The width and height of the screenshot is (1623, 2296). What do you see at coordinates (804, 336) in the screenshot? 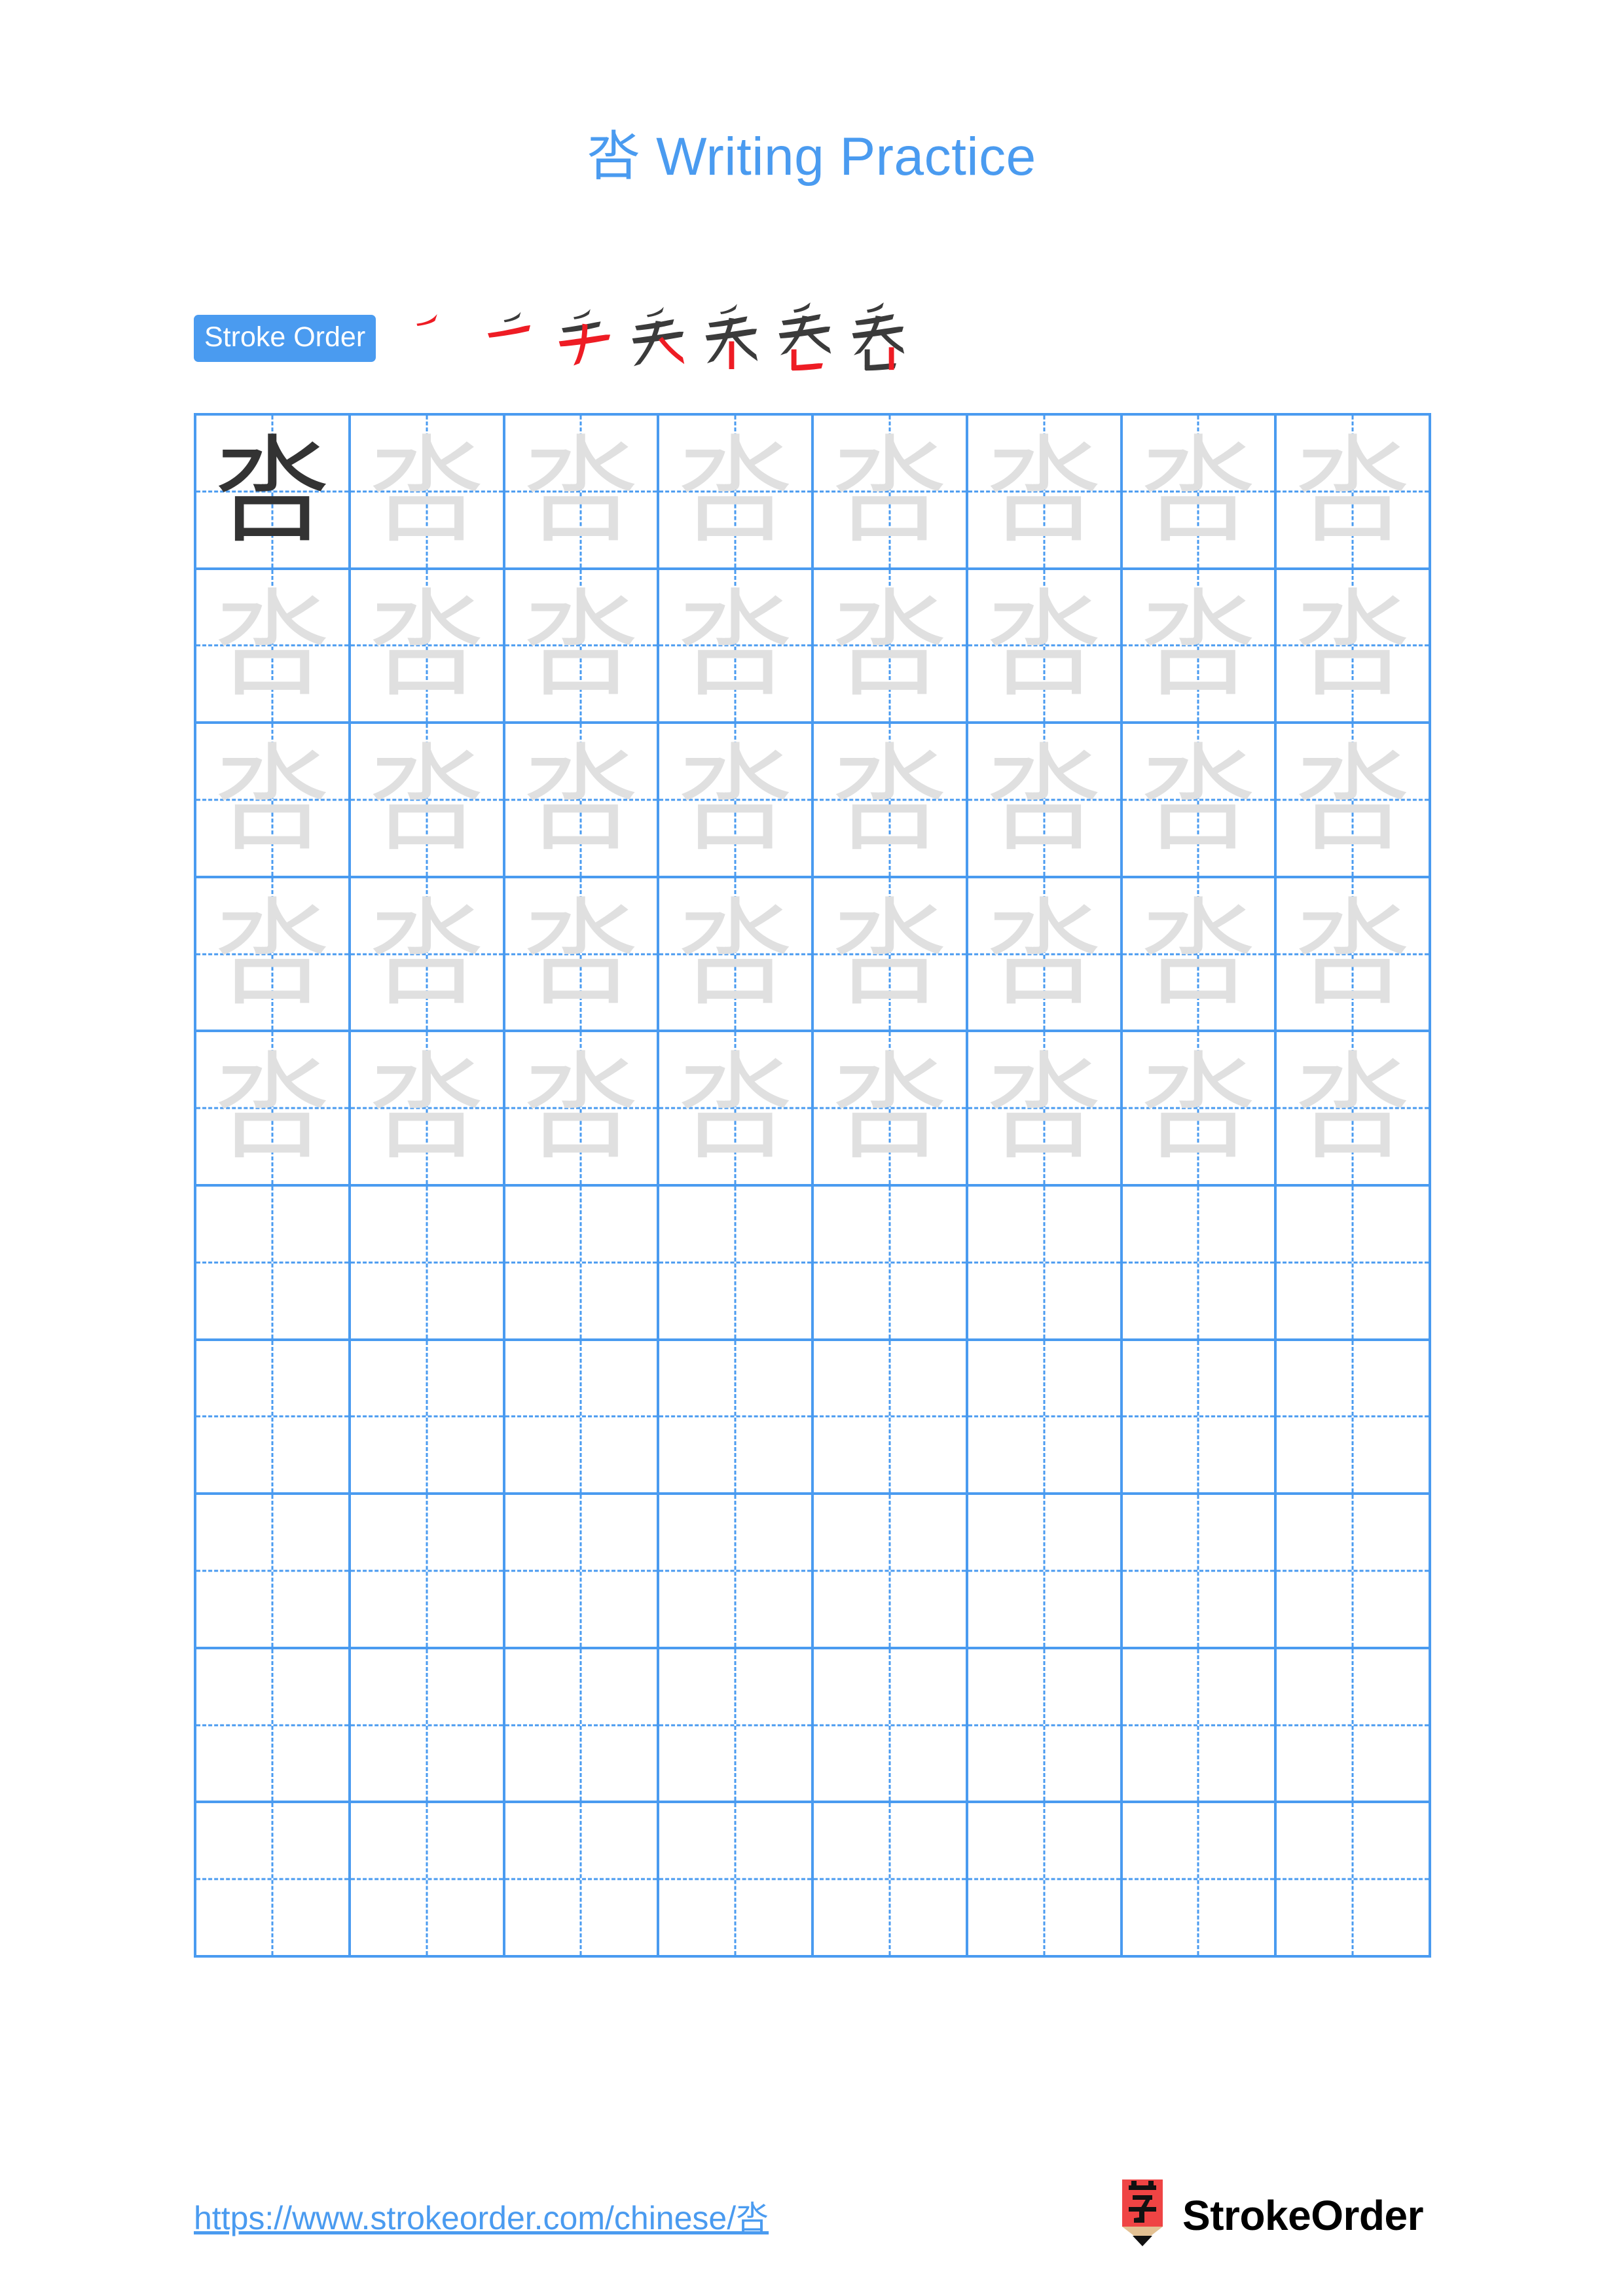
I see `stroke-step-6-icon` at bounding box center [804, 336].